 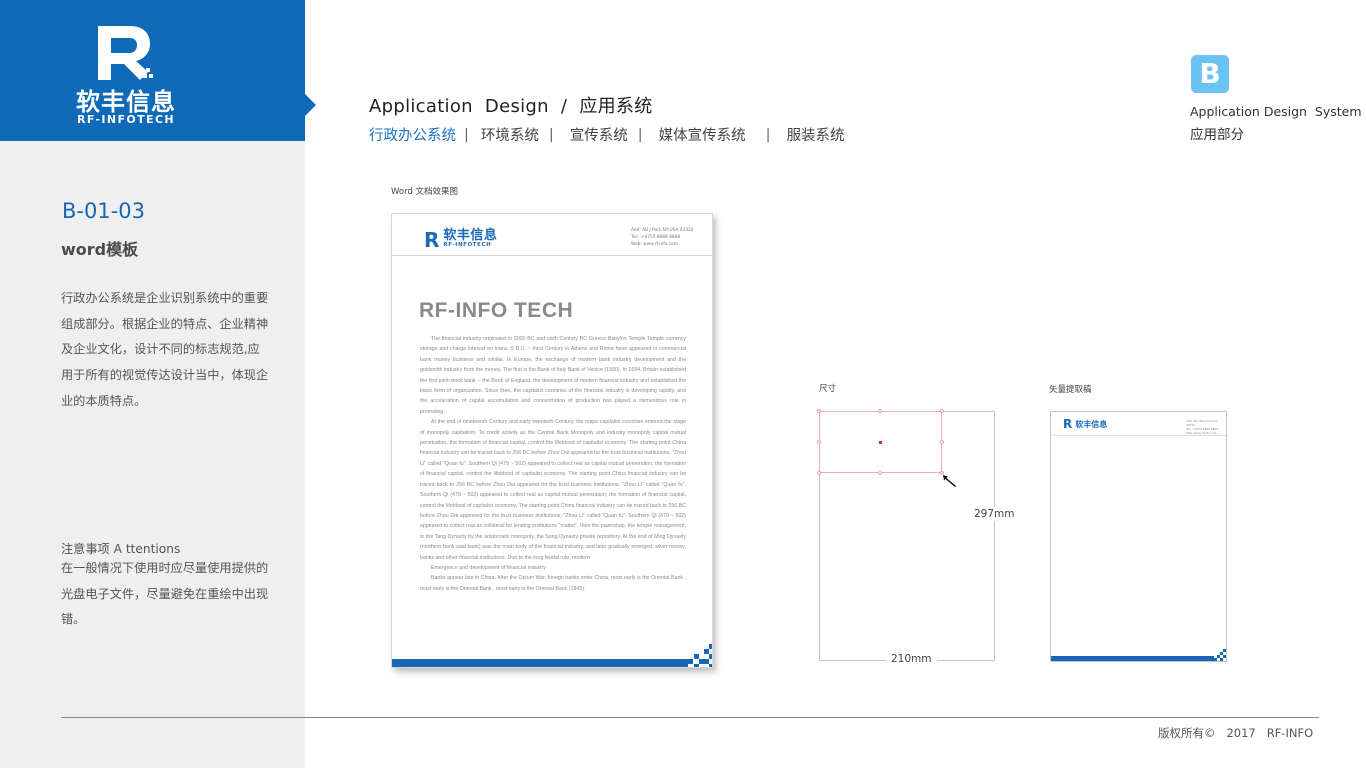 I want to click on height-dimension-label: 297mm, so click(x=994, y=514).